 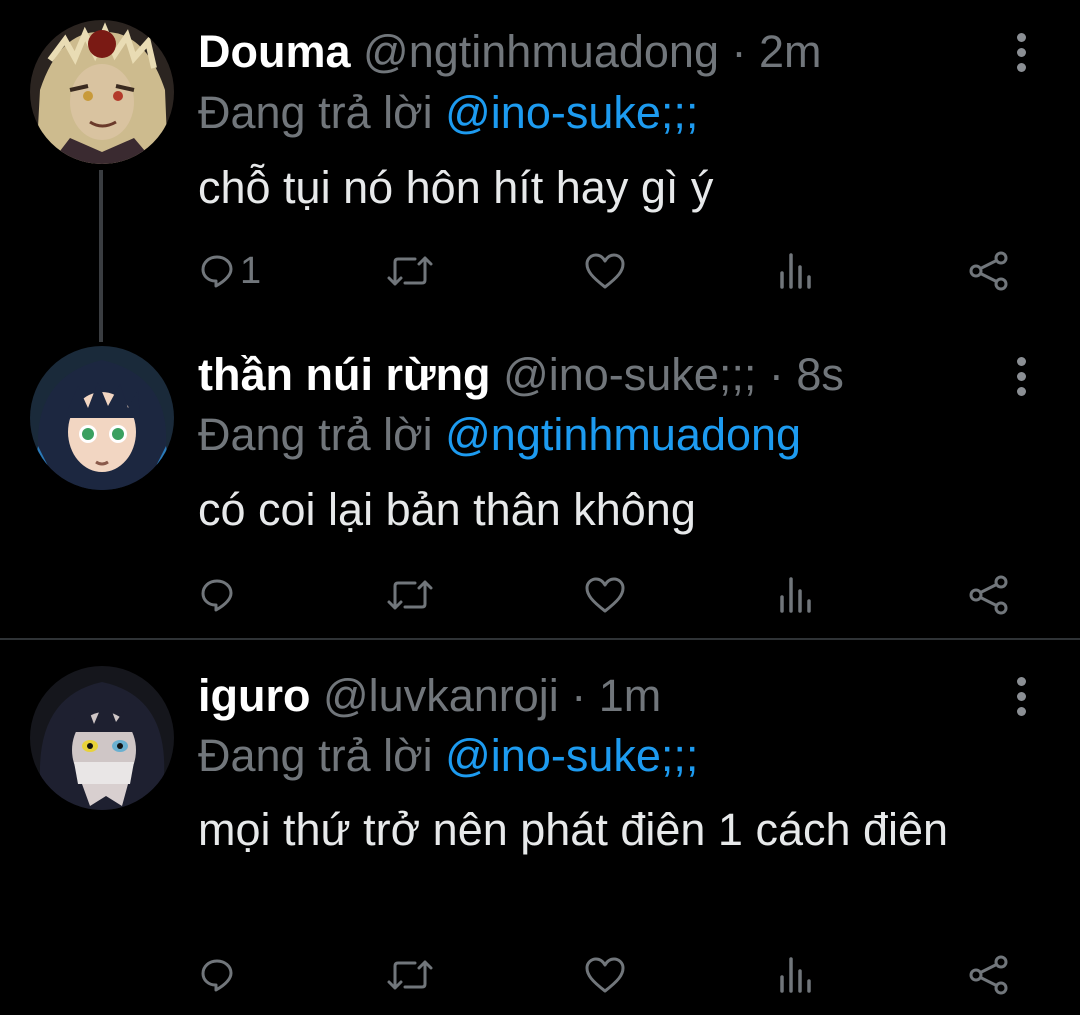 What do you see at coordinates (102, 418) in the screenshot?
I see `avatar-inosuke` at bounding box center [102, 418].